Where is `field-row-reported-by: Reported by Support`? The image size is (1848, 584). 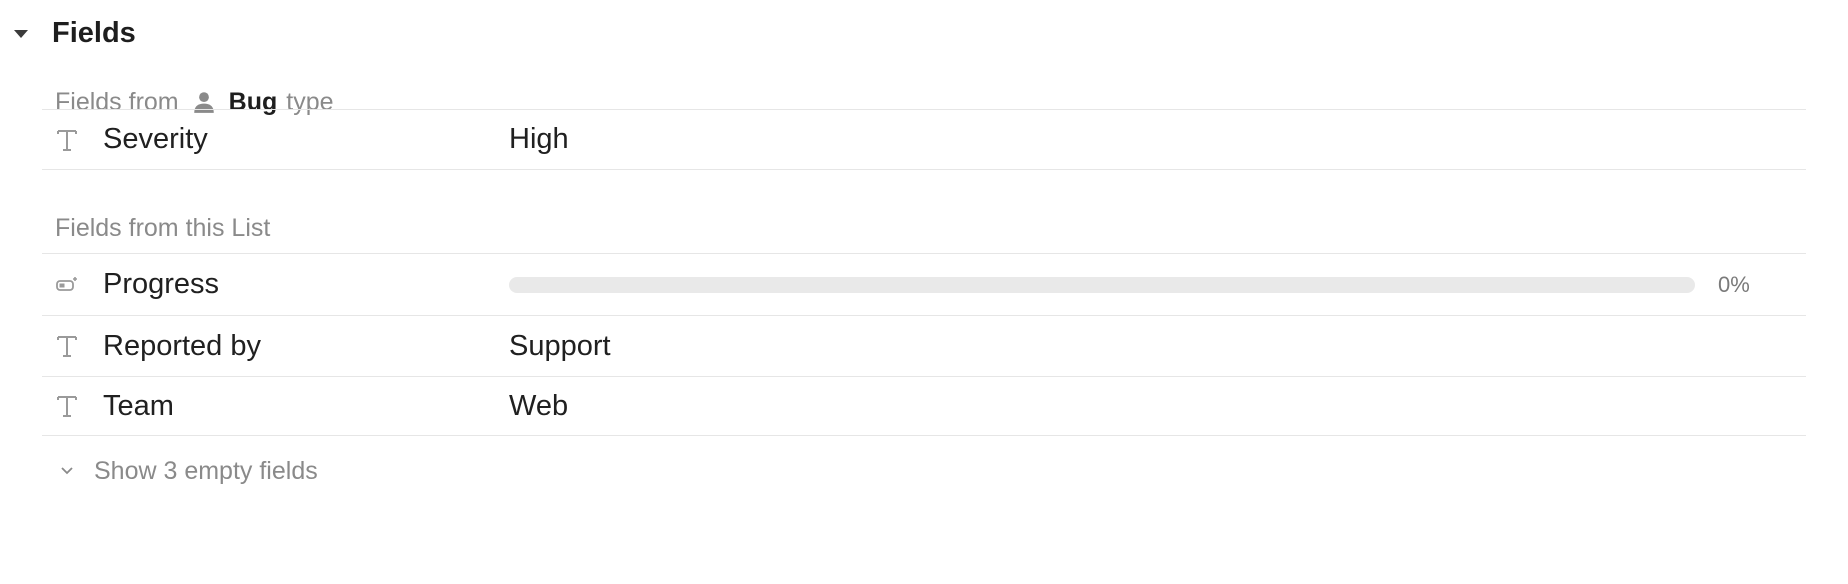
field-row-reported-by: Reported by Support is located at coordinates (924, 346).